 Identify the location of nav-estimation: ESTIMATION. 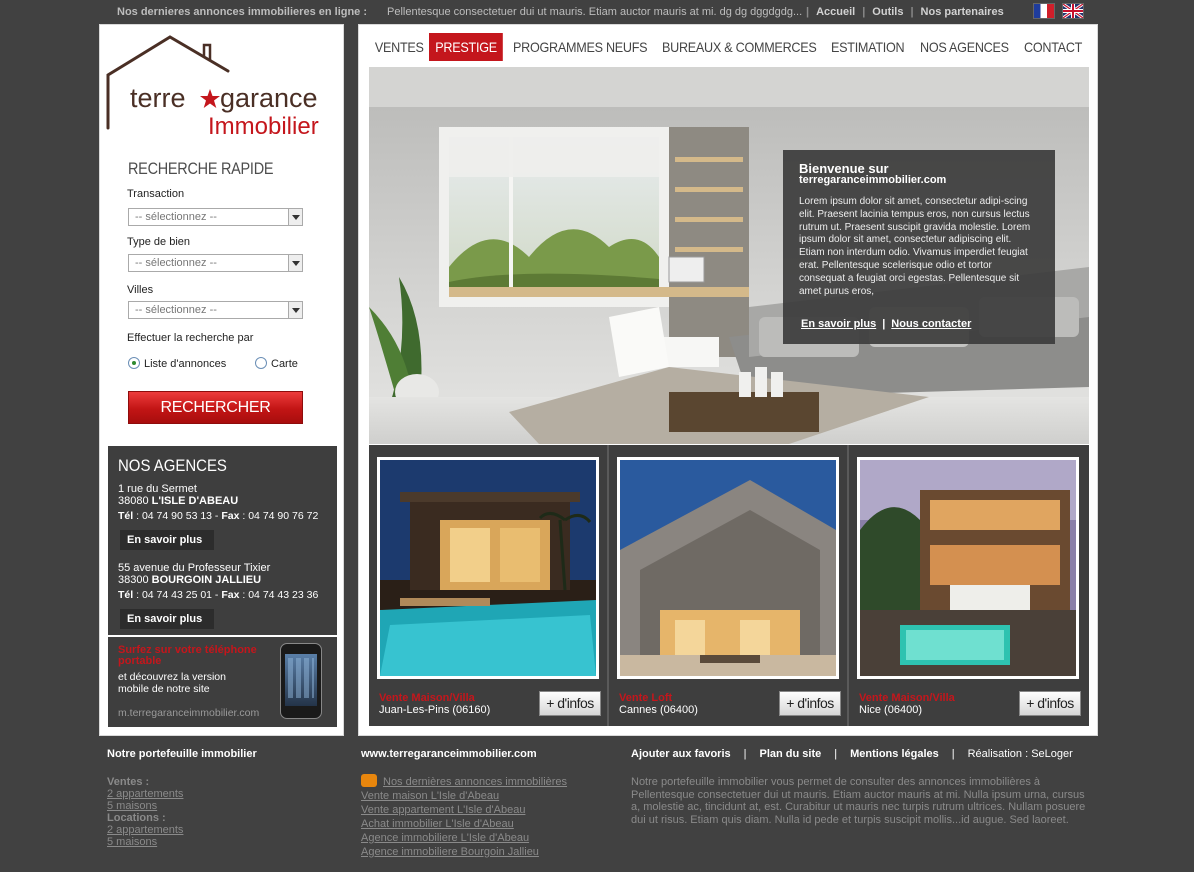
(868, 47).